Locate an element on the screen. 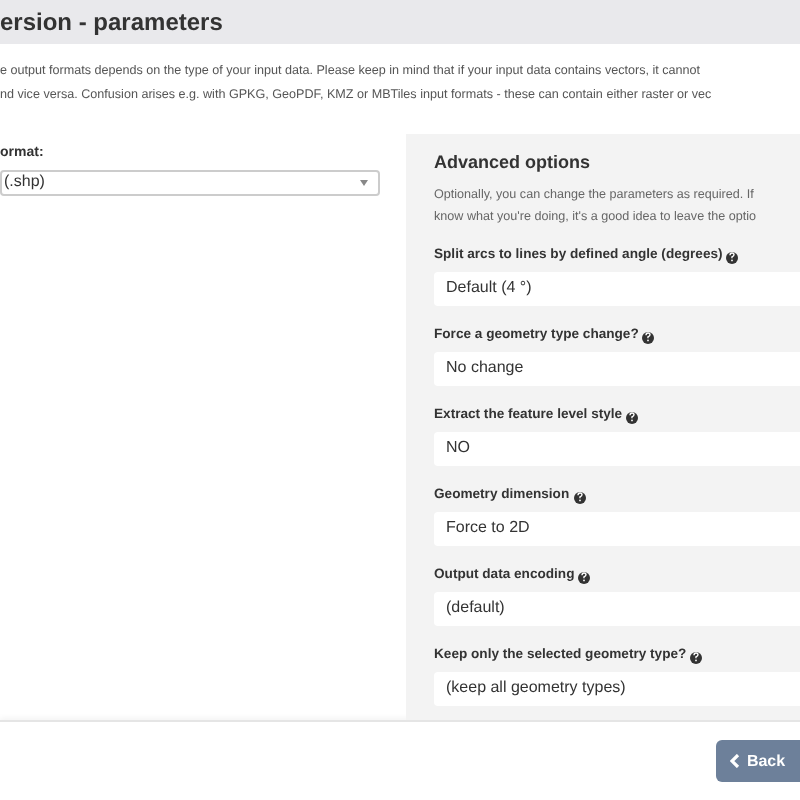  caret-icon is located at coordinates (364, 182).